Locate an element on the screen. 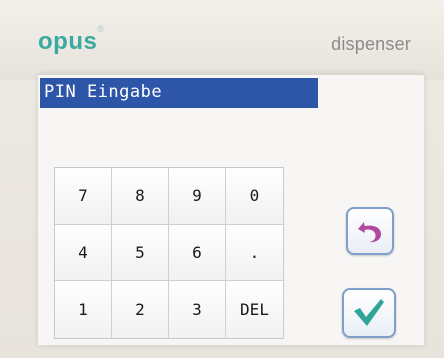  key-decimal: . is located at coordinates (254, 253).